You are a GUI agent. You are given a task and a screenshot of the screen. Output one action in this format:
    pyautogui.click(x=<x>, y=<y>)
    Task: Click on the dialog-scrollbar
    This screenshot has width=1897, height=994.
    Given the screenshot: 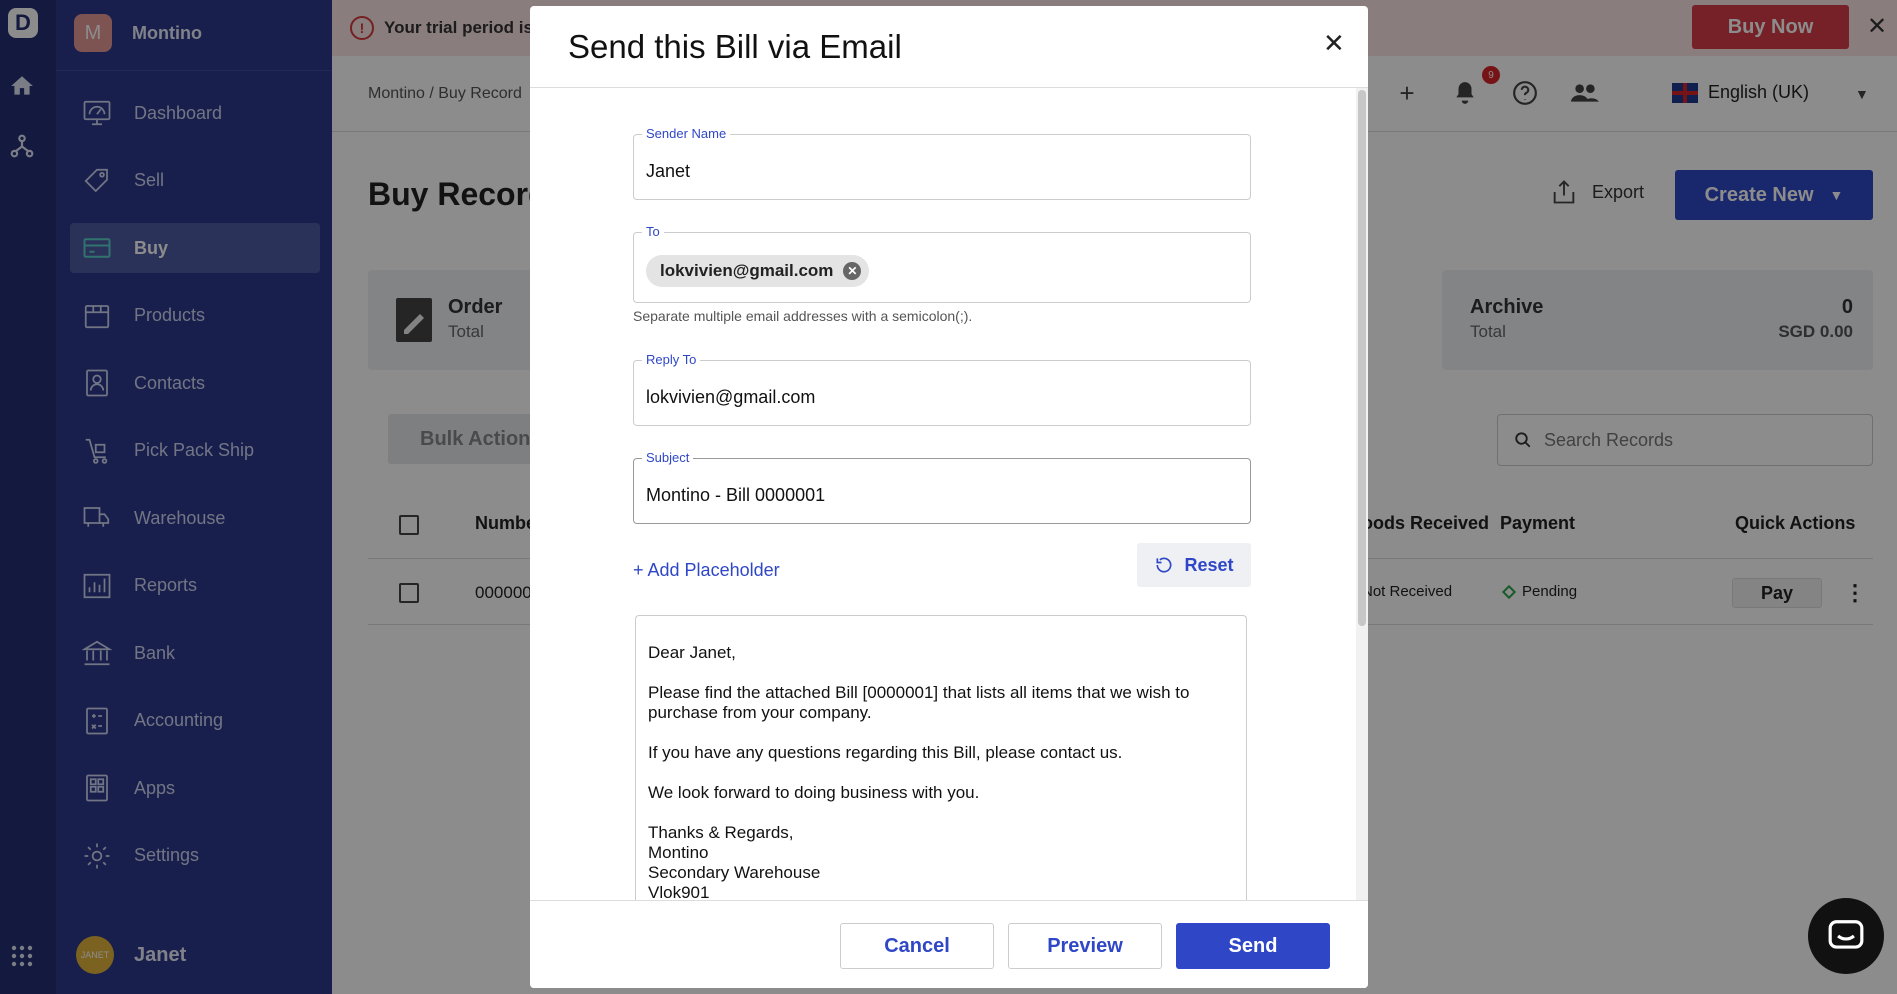 What is the action you would take?
    pyautogui.click(x=1362, y=494)
    